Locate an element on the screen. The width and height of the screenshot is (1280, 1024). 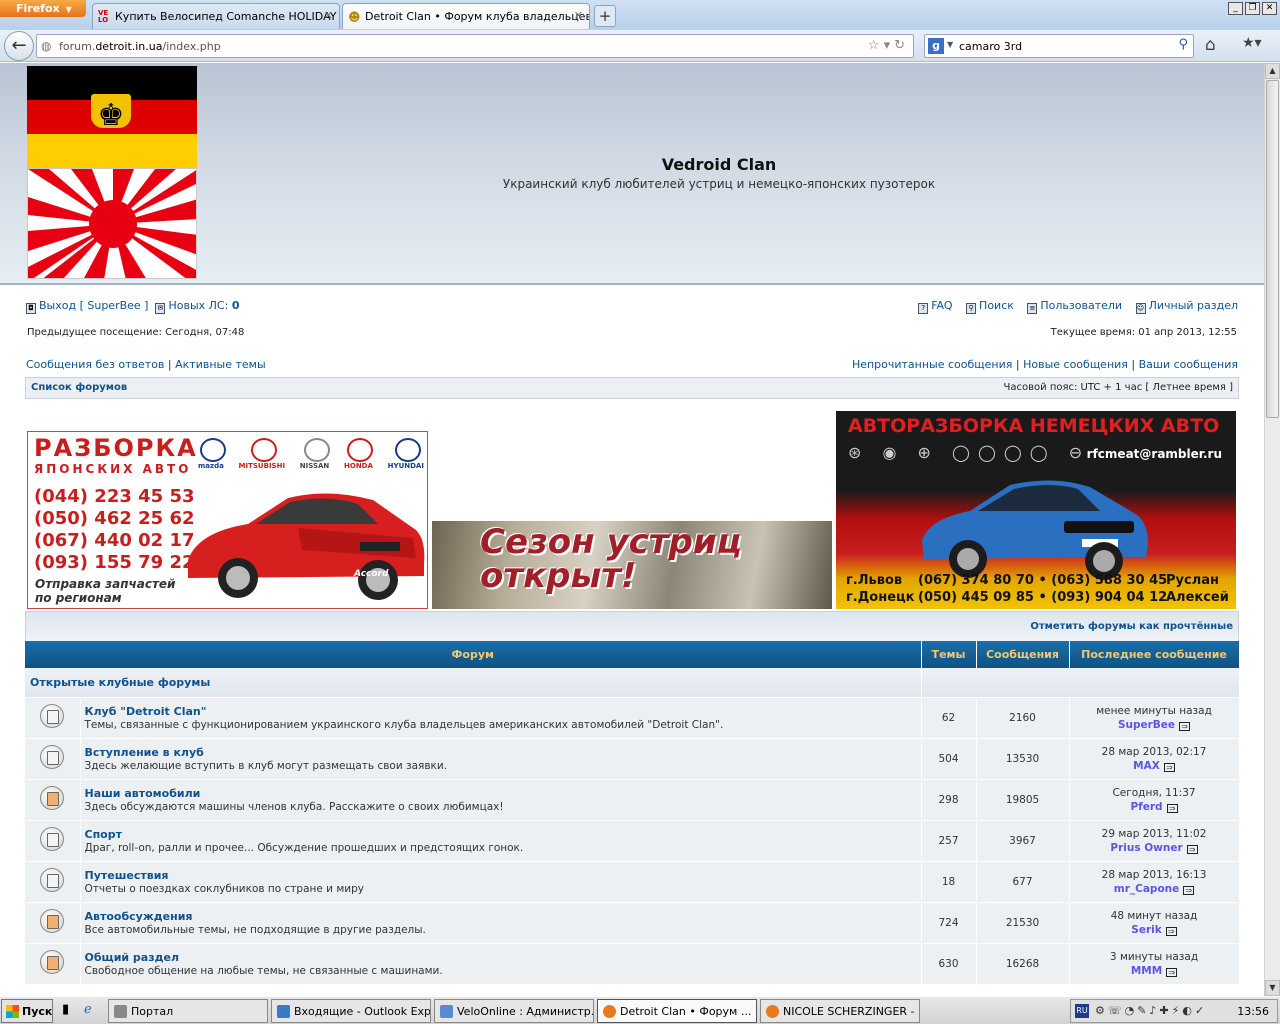
back-arrow-icon: ← is located at coordinates (19, 46).